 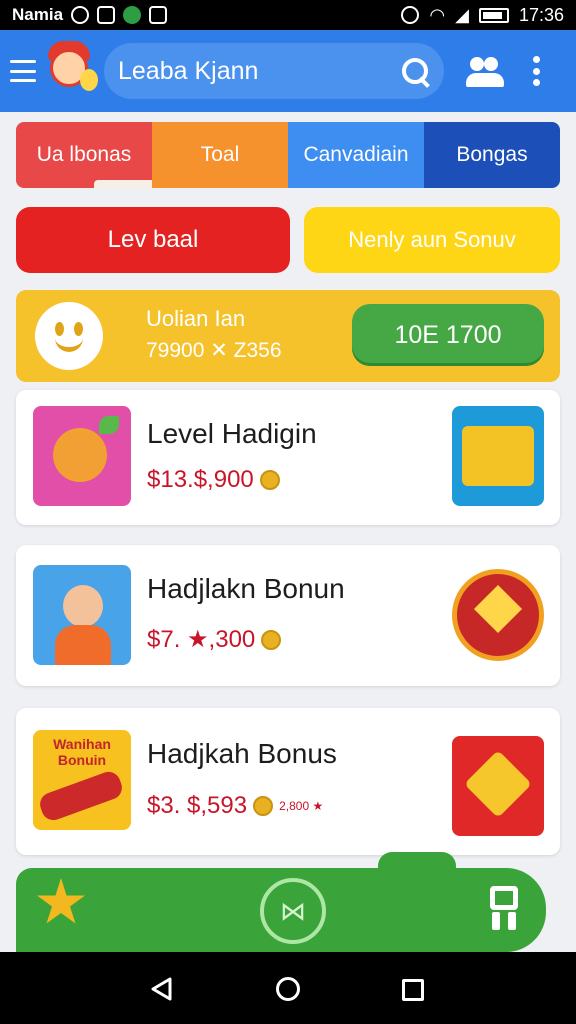 I want to click on character-icon, so click(x=80, y=455).